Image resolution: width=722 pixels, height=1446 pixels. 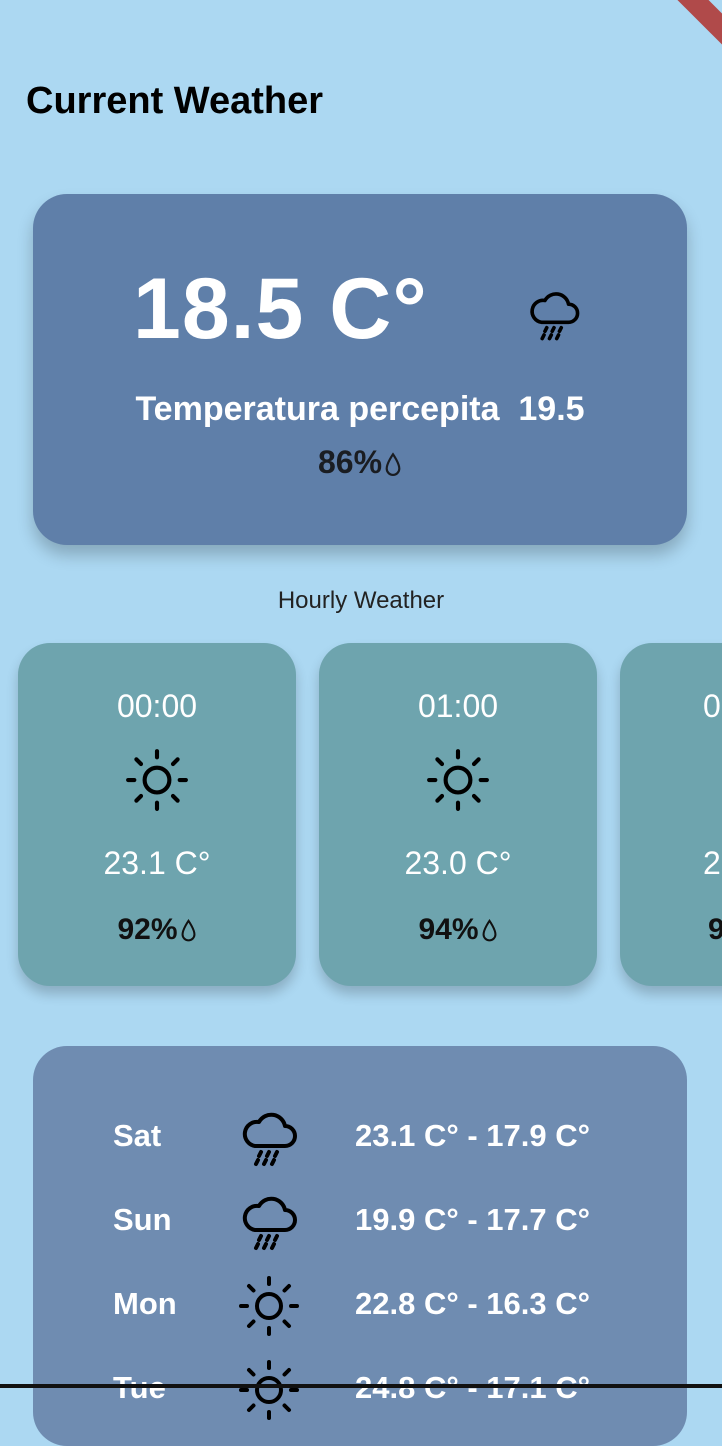 What do you see at coordinates (137, 1135) in the screenshot?
I see `forecast-day: Sat` at bounding box center [137, 1135].